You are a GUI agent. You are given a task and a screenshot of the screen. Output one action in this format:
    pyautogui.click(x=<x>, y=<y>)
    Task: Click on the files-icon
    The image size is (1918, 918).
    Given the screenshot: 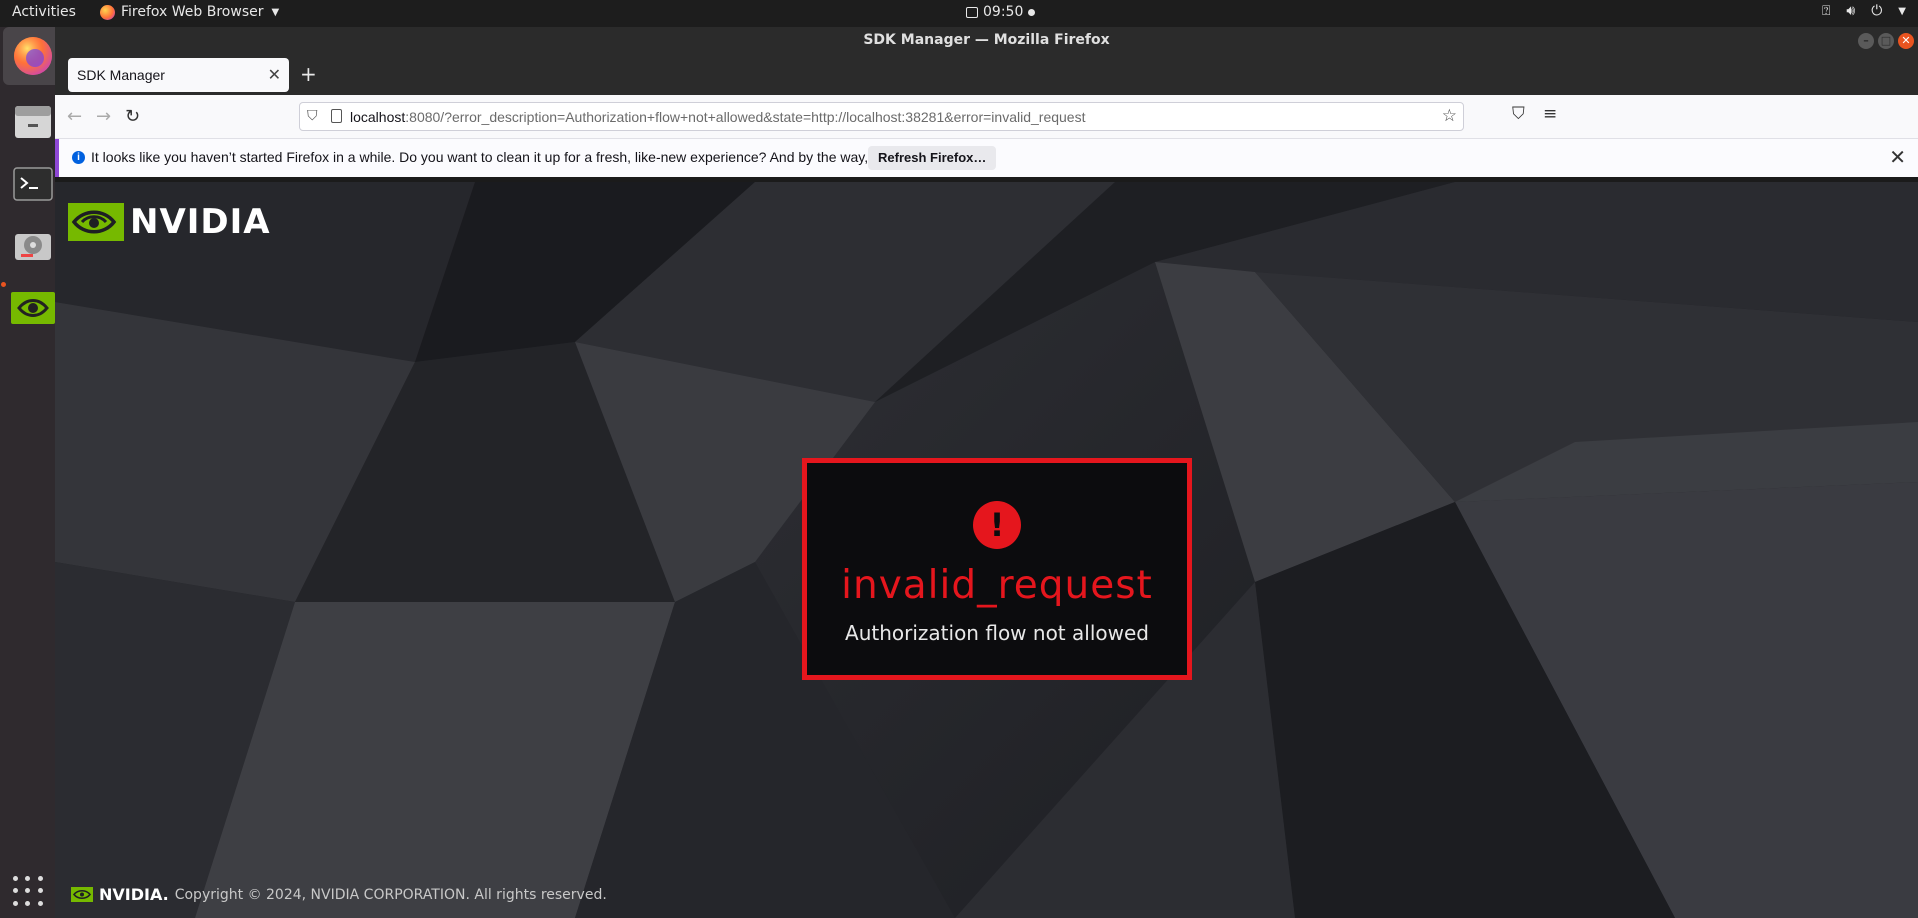 What is the action you would take?
    pyautogui.click(x=33, y=122)
    